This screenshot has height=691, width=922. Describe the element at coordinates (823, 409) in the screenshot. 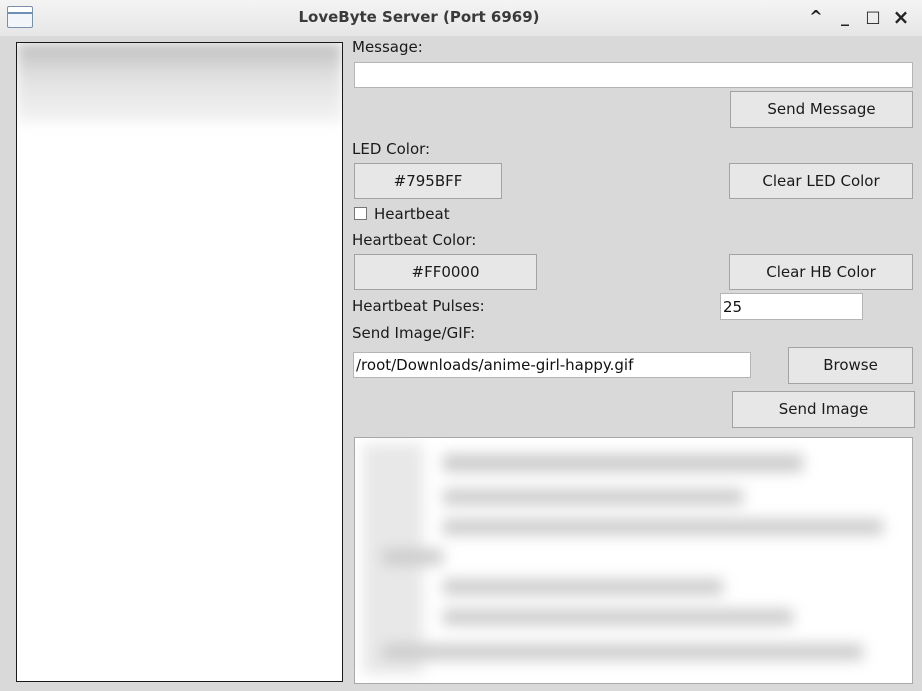

I see `send-image-button: Send Image` at that location.